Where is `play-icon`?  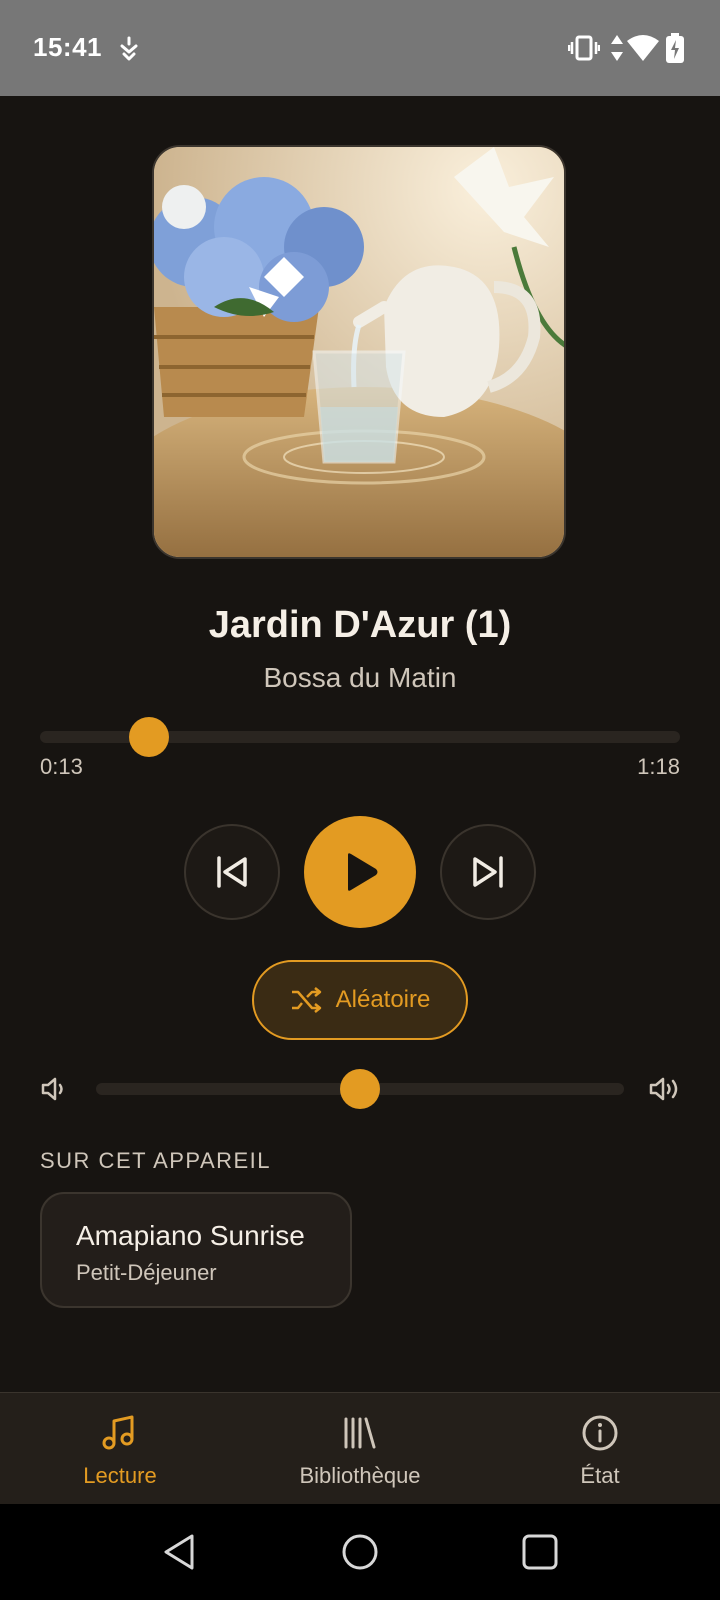
play-icon is located at coordinates (363, 872).